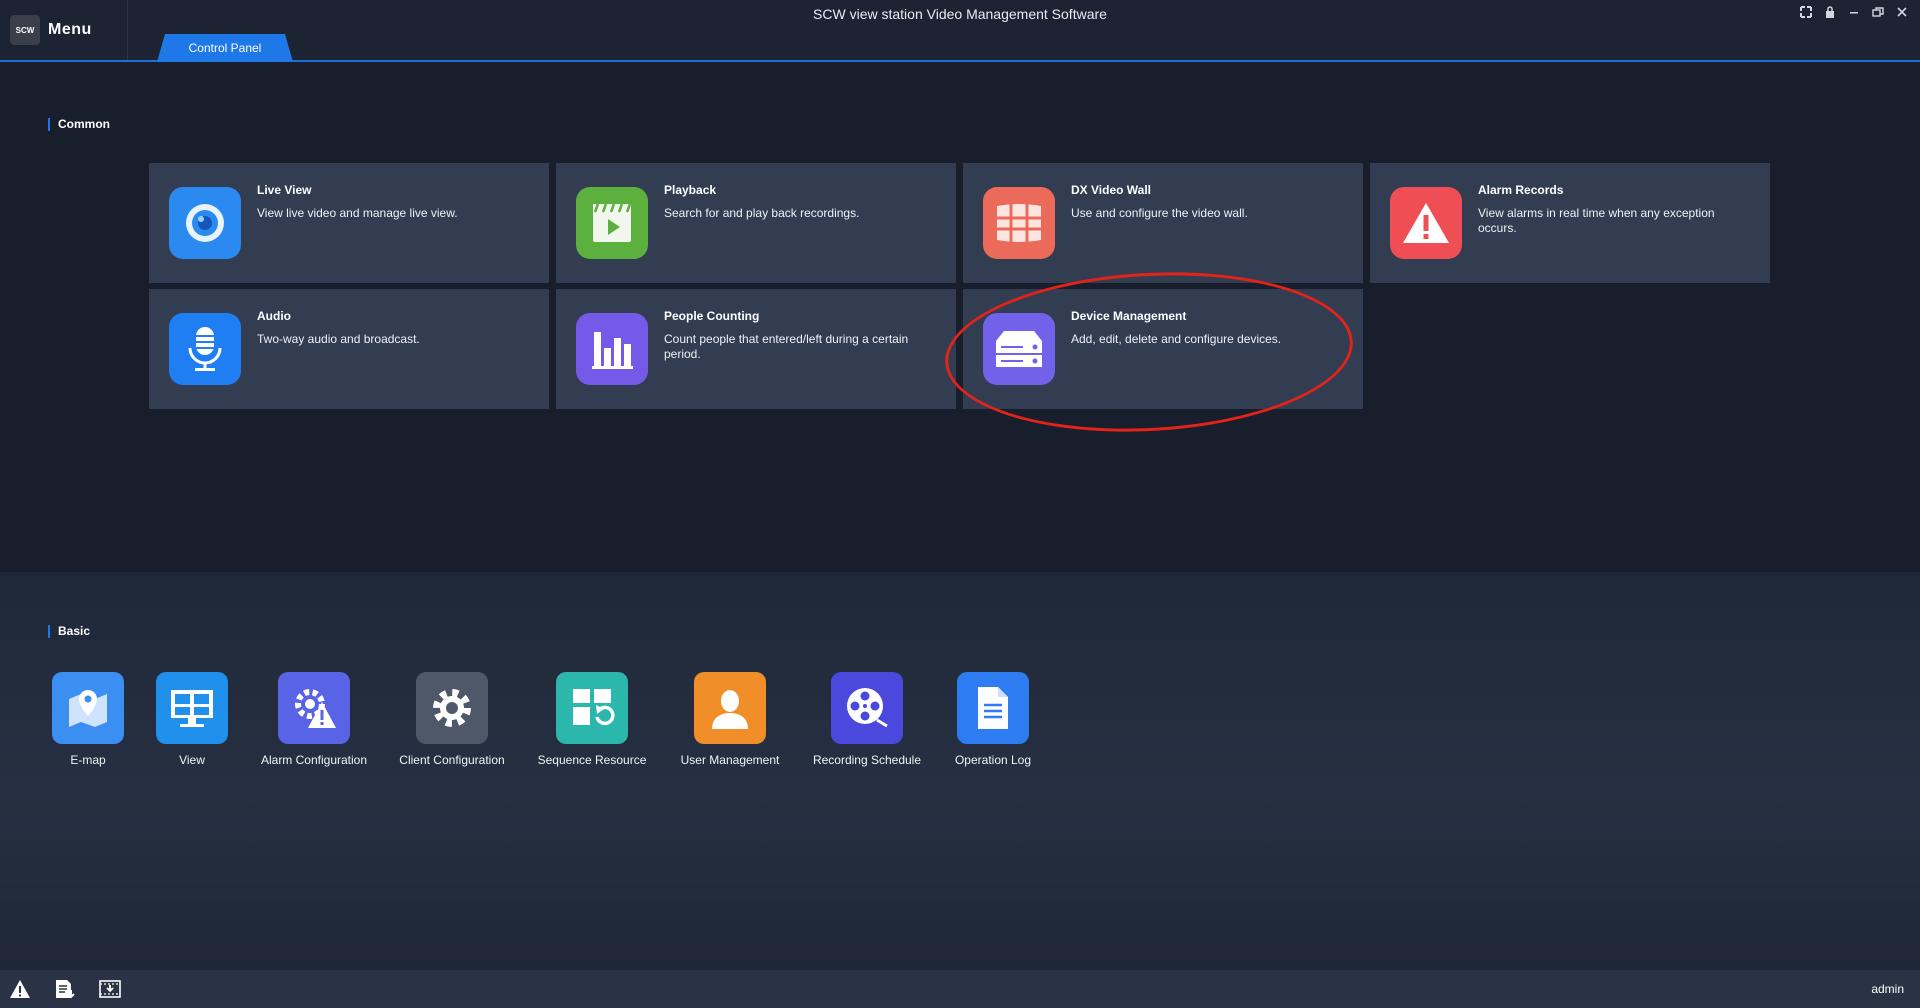 This screenshot has width=1920, height=1008. I want to click on tool-sequence-resource: Sequence Resource, so click(592, 719).